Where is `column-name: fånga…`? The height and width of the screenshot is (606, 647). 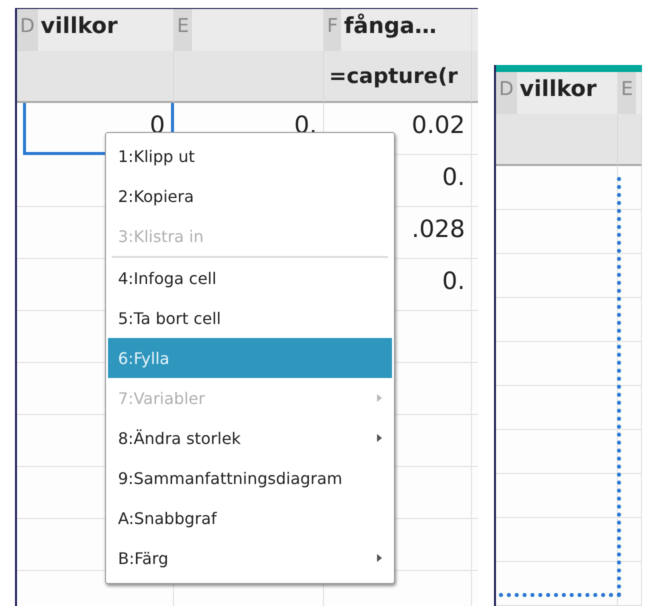 column-name: fånga… is located at coordinates (390, 26).